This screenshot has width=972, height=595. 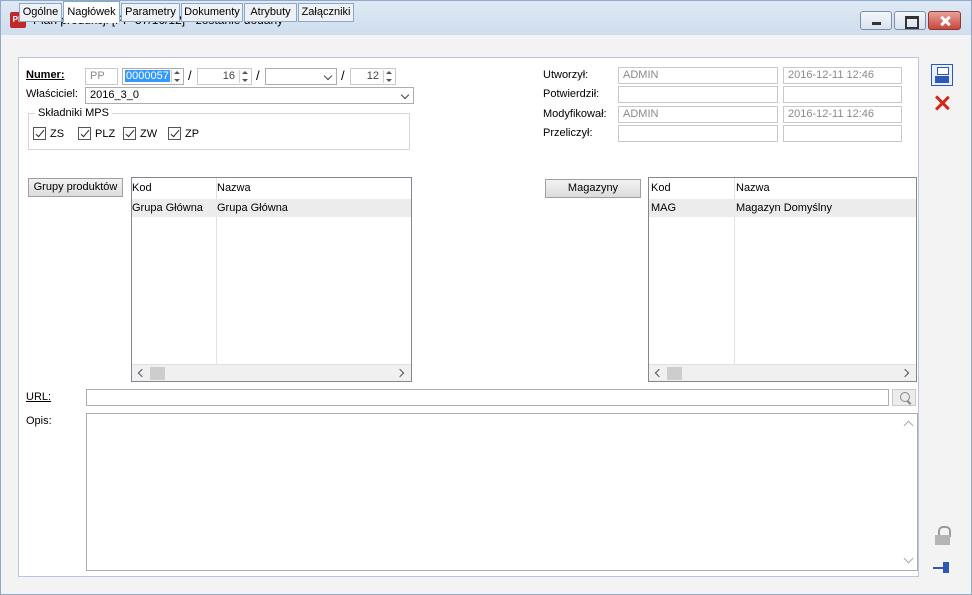 What do you see at coordinates (568, 133) in the screenshot?
I see `recalculated-by-label: Przeliczył:` at bounding box center [568, 133].